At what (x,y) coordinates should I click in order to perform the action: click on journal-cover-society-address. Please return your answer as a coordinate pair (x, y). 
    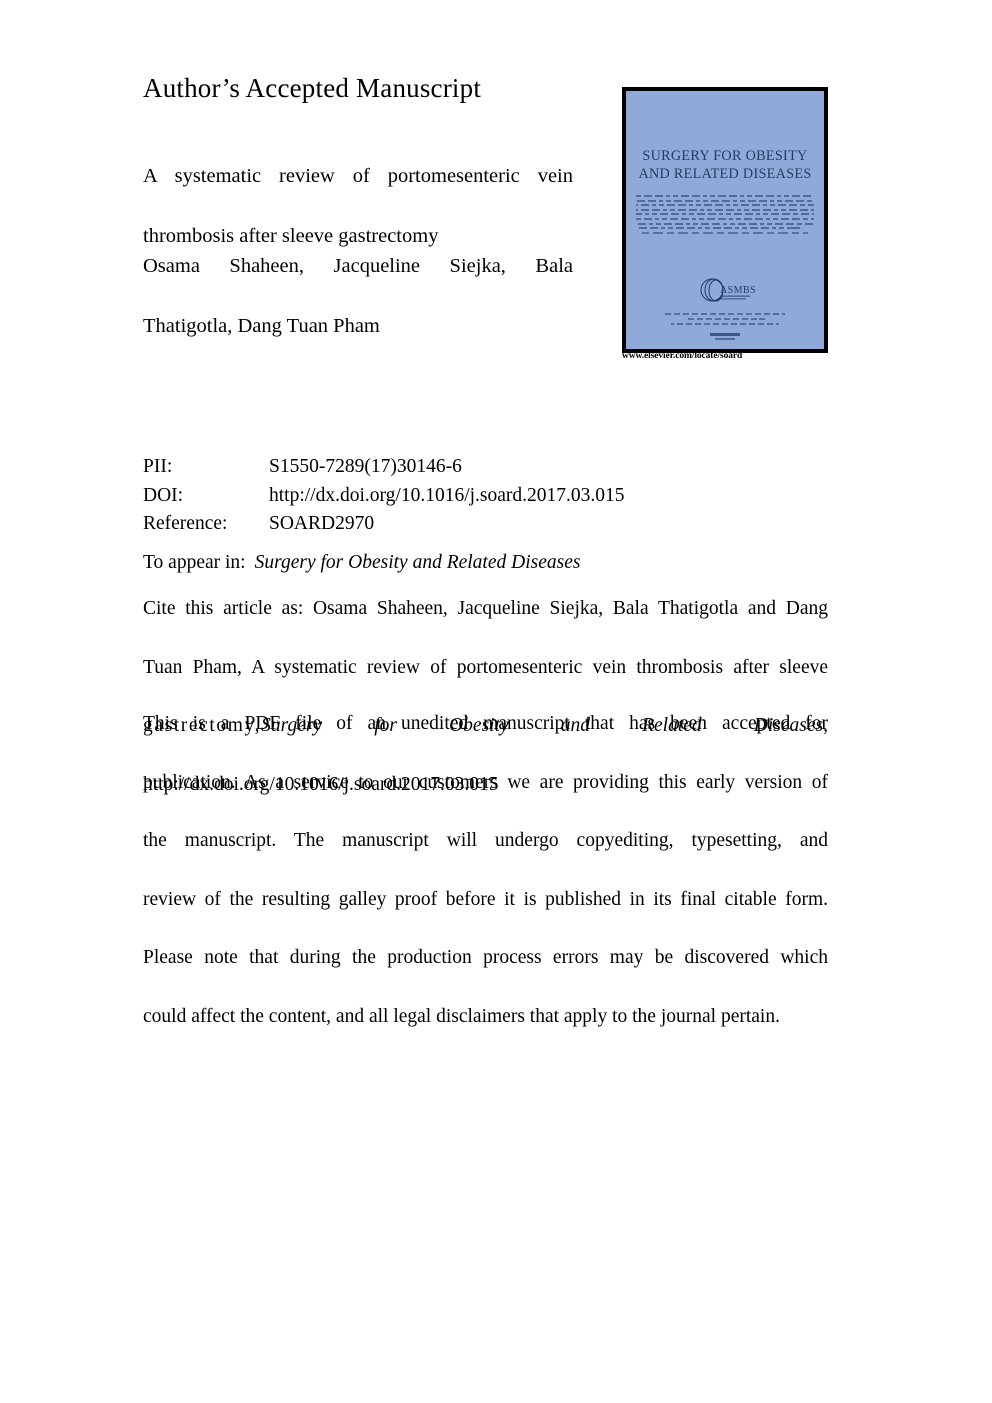
    Looking at the image, I should click on (725, 320).